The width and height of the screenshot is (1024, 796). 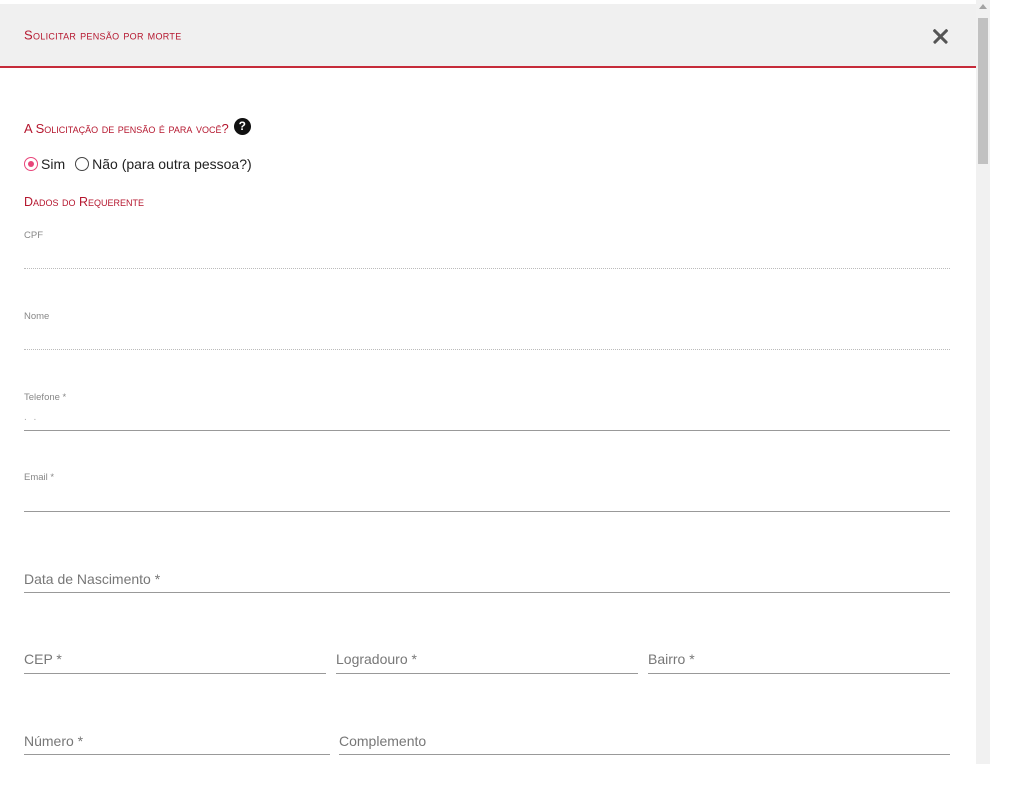 What do you see at coordinates (82, 164) in the screenshot?
I see `radio-unchecked-icon` at bounding box center [82, 164].